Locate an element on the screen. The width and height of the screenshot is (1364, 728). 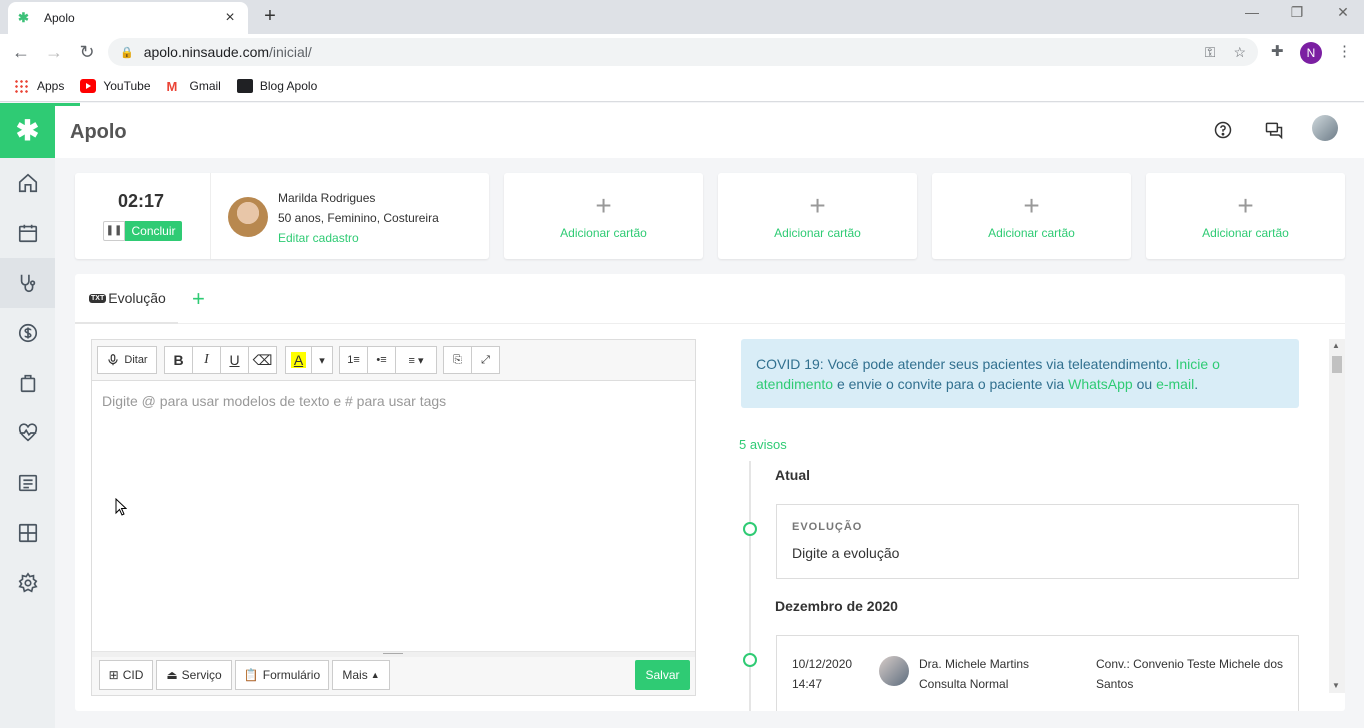
scroll-thumb is located at coordinates (1337, 364).